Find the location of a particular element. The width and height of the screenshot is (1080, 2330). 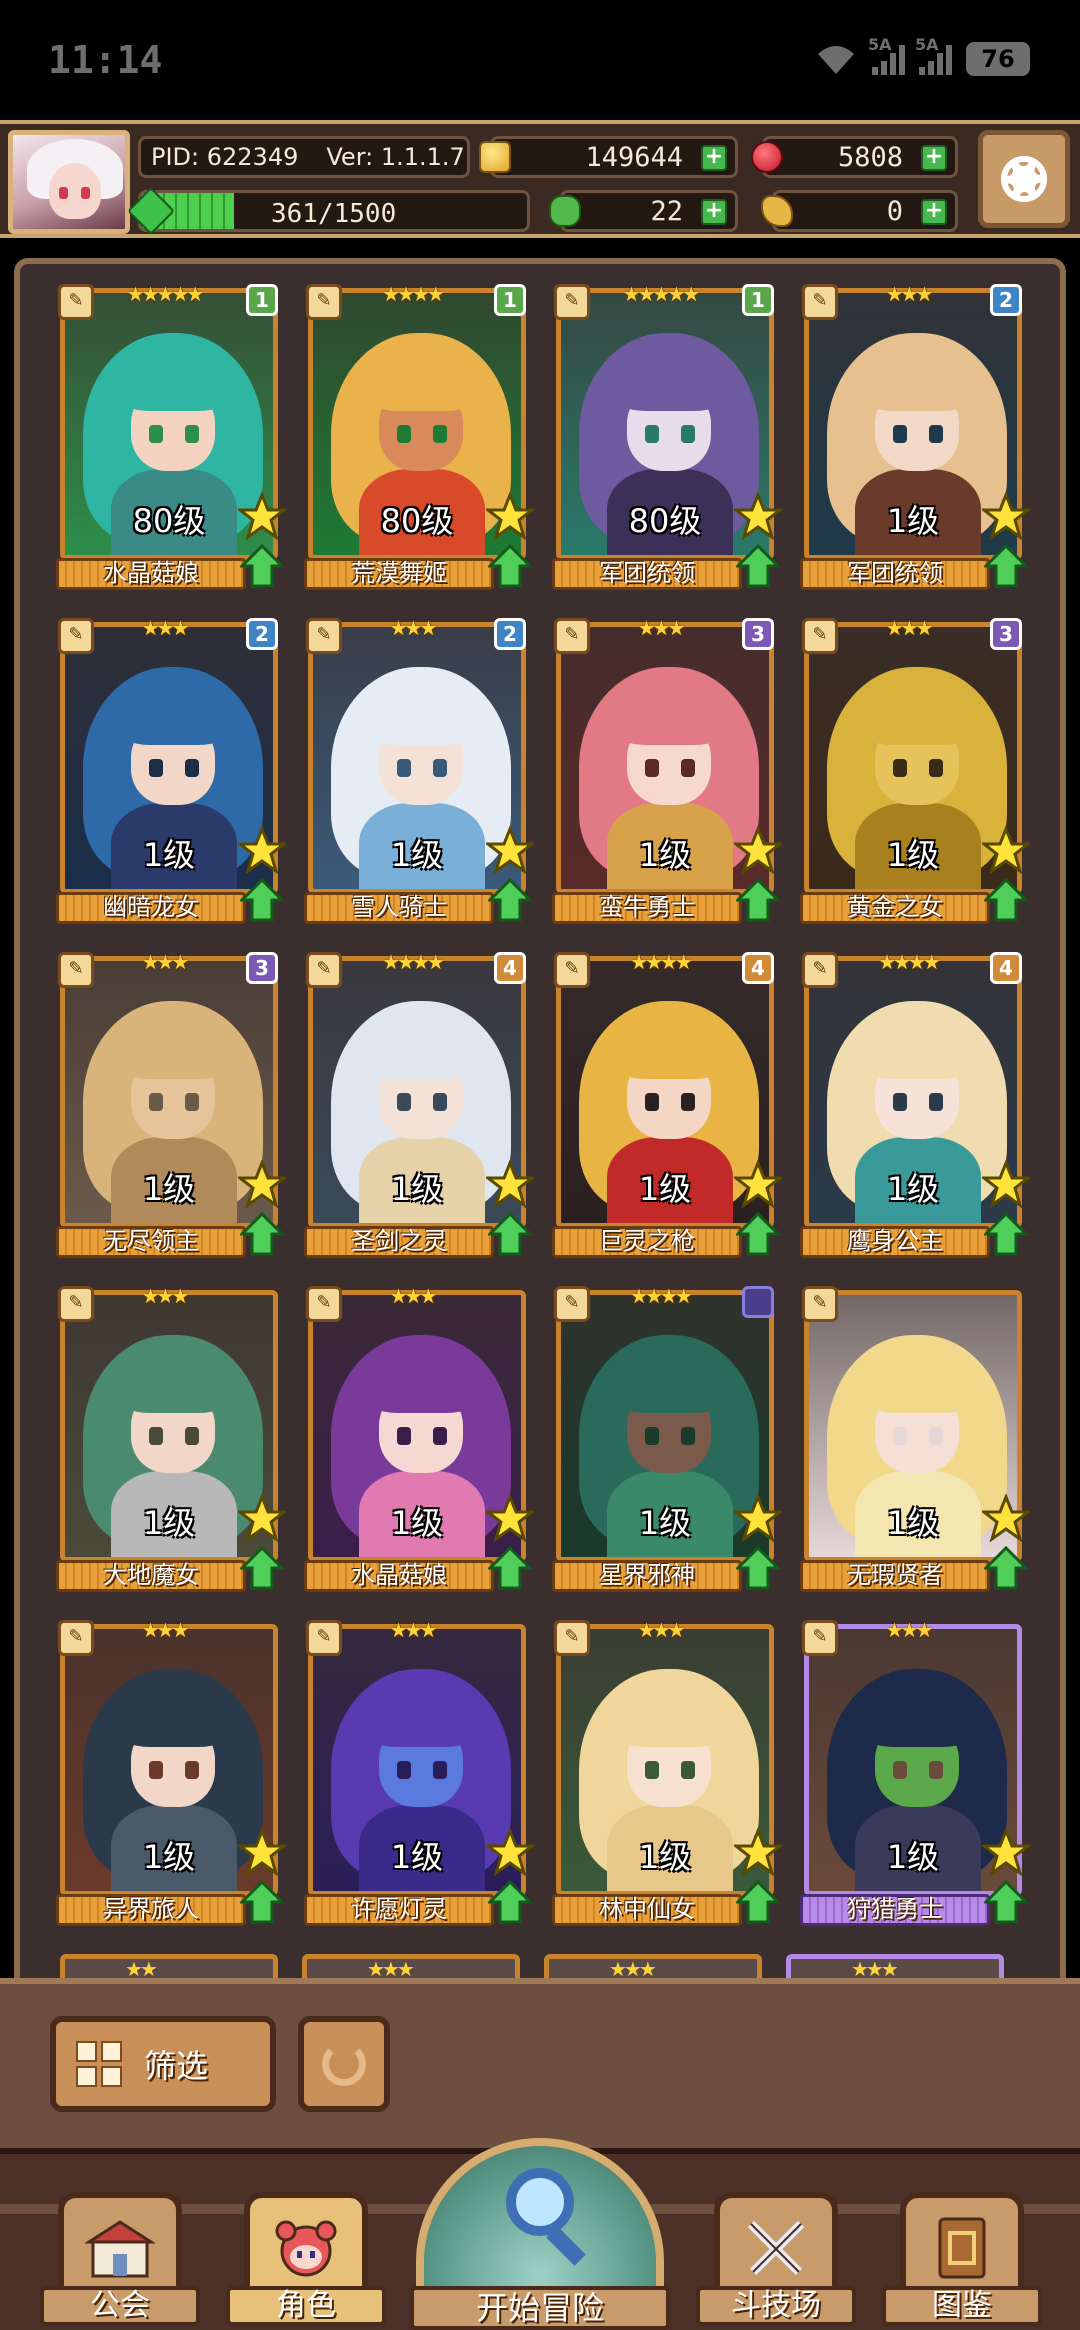

star-rating: ★★★★★ is located at coordinates (165, 294).